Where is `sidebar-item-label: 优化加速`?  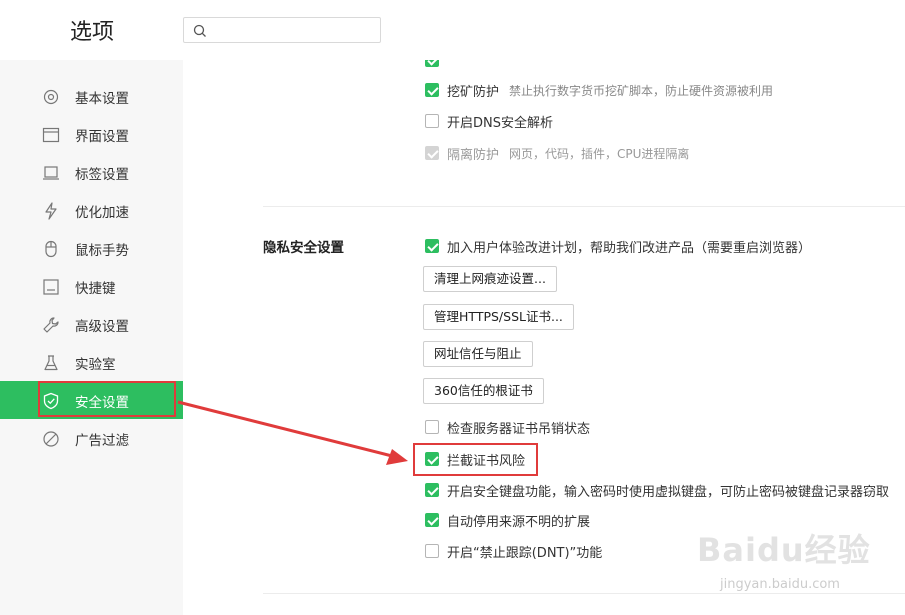
sidebar-item-label: 优化加速 is located at coordinates (102, 213).